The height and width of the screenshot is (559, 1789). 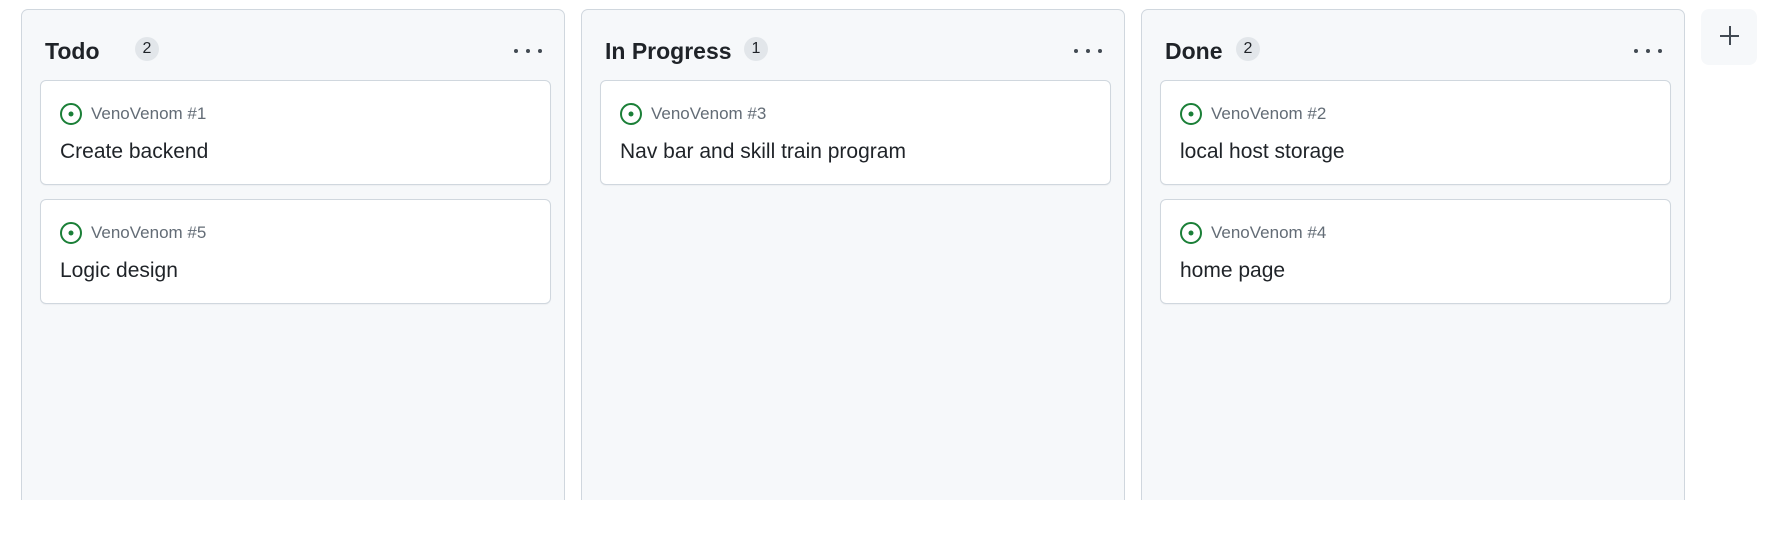 What do you see at coordinates (295, 132) in the screenshot?
I see `issue-card: VenoVenom #1 Create backend` at bounding box center [295, 132].